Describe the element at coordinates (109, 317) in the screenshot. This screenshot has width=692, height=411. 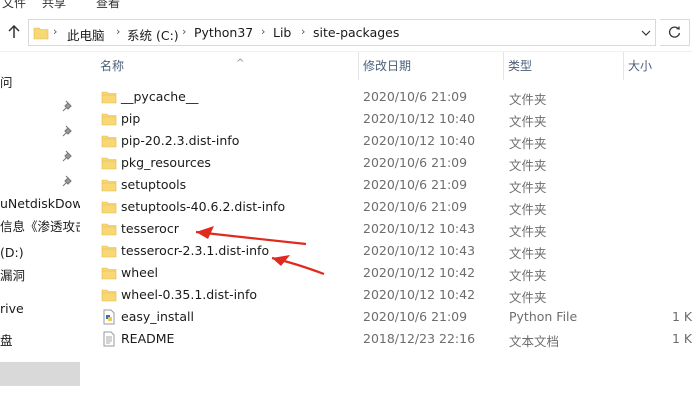
I see `python-file-icon` at that location.